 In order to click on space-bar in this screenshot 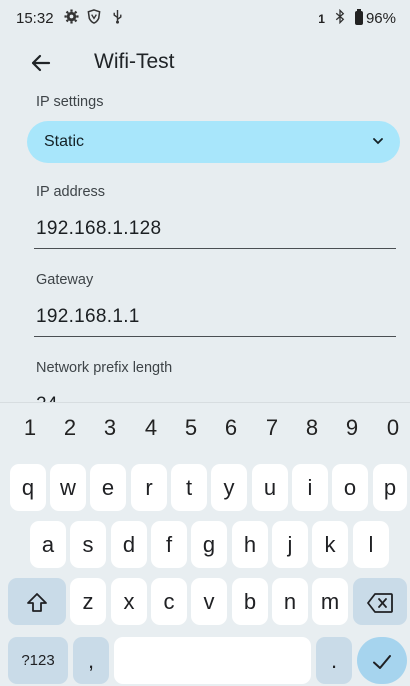, I will do `click(212, 660)`.